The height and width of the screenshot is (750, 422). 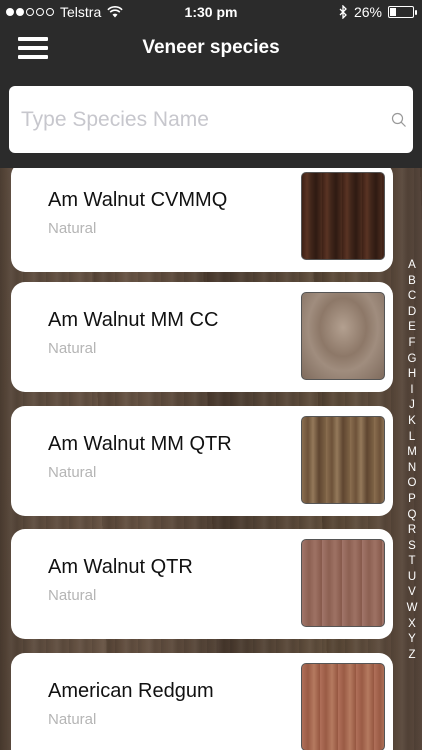 What do you see at coordinates (412, 500) in the screenshot?
I see `index-letter-p: P` at bounding box center [412, 500].